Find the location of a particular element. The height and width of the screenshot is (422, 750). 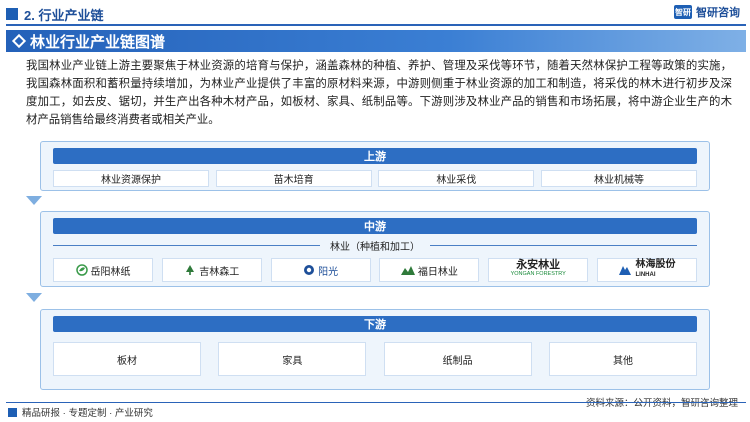

downstream-item: 纸制品 is located at coordinates (457, 359).